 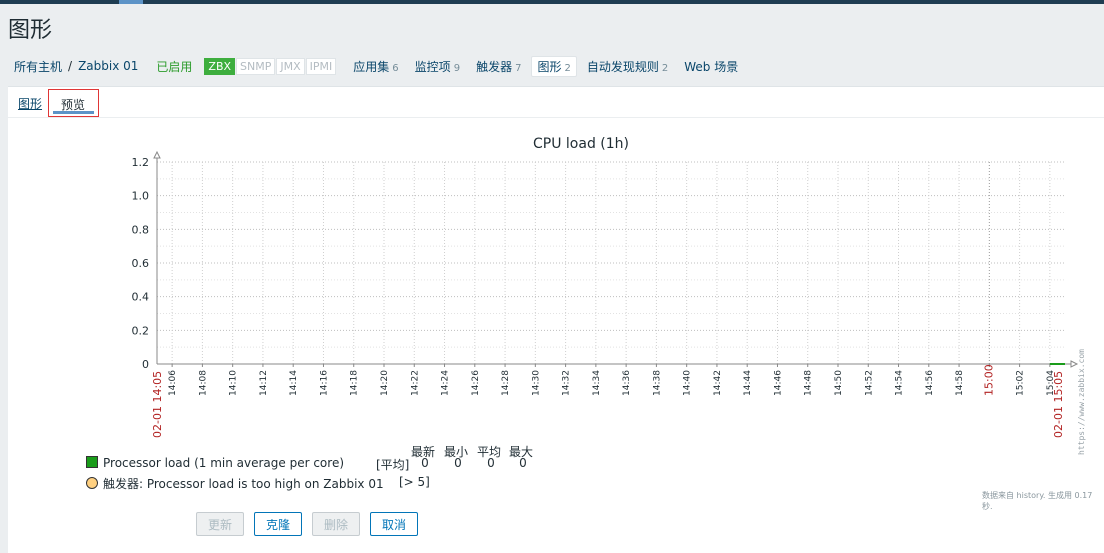 I want to click on x-tick-label: 14:32, so click(x=567, y=383).